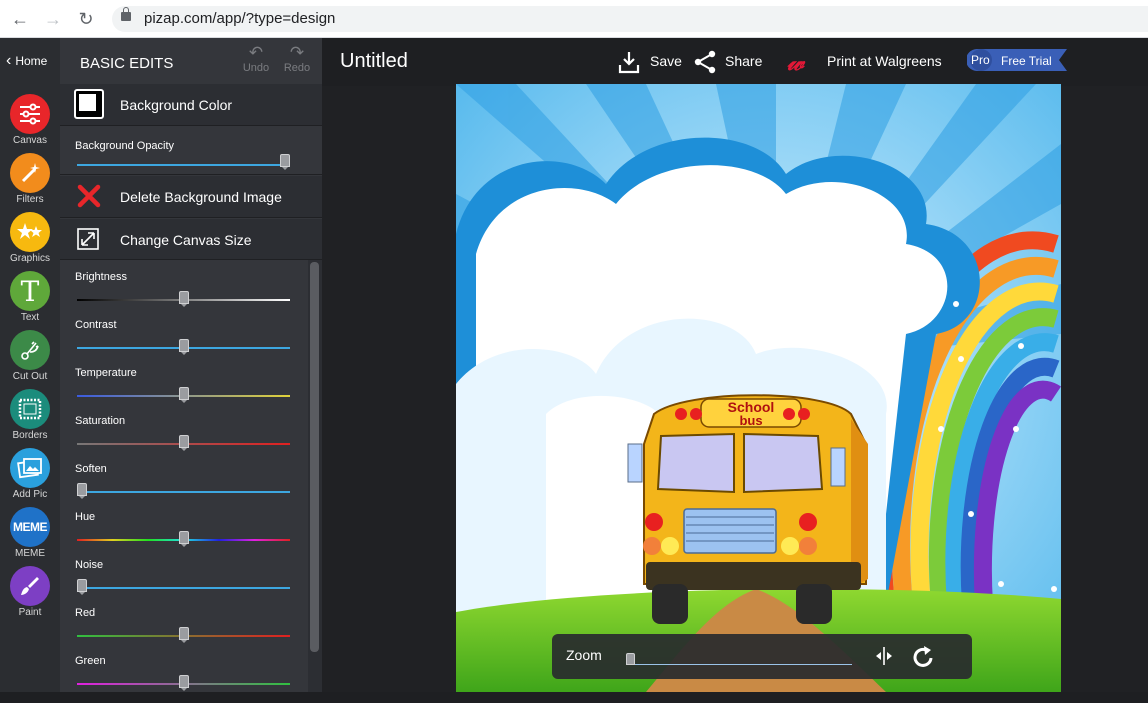 This screenshot has width=1148, height=703. I want to click on tool-filters: Filters, so click(30, 182).